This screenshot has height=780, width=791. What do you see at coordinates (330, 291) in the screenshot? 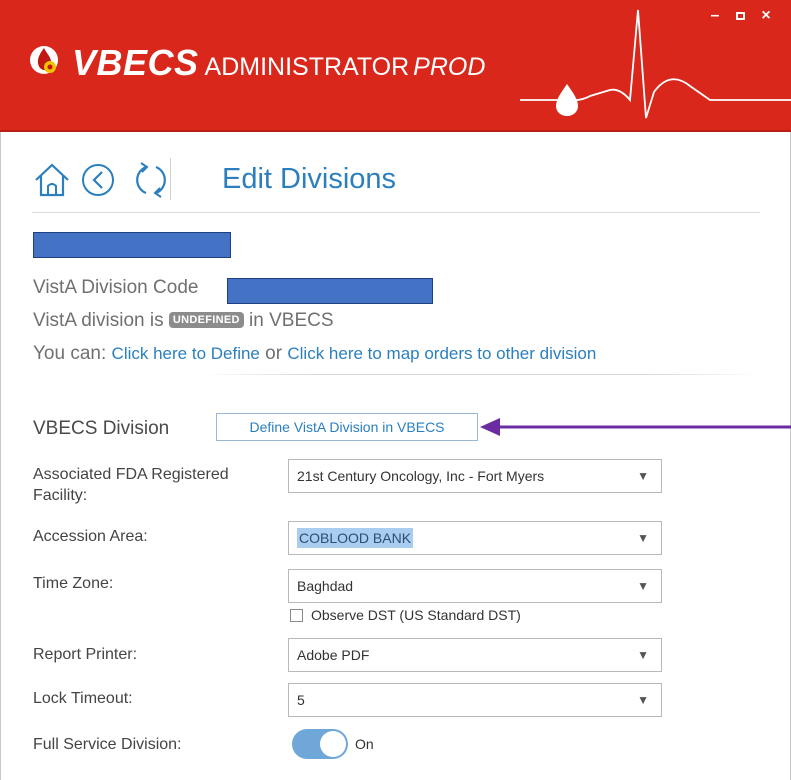
I see `redacted-division-code` at bounding box center [330, 291].